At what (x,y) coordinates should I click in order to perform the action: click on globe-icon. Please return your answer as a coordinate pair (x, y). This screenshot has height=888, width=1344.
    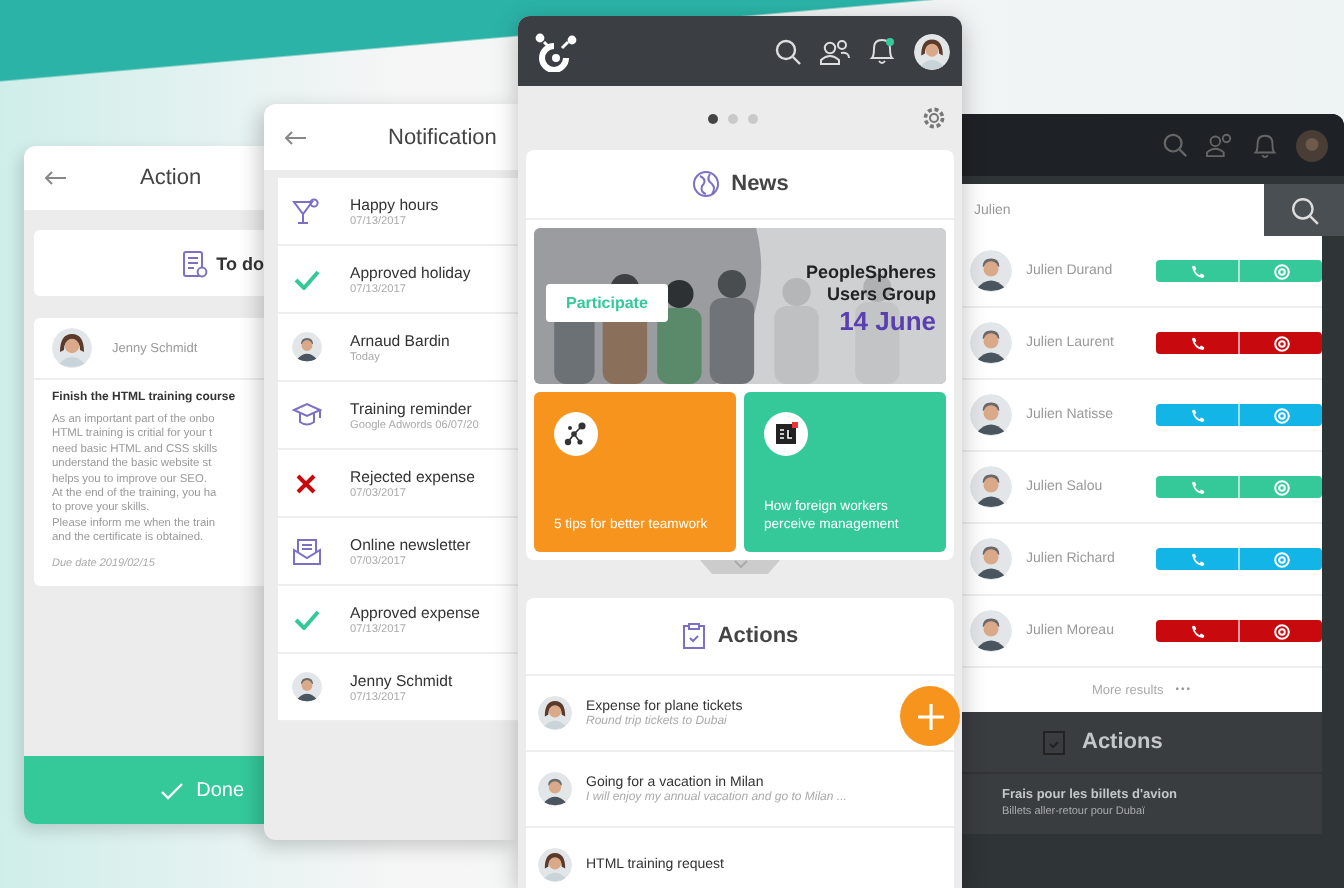
    Looking at the image, I should click on (705, 184).